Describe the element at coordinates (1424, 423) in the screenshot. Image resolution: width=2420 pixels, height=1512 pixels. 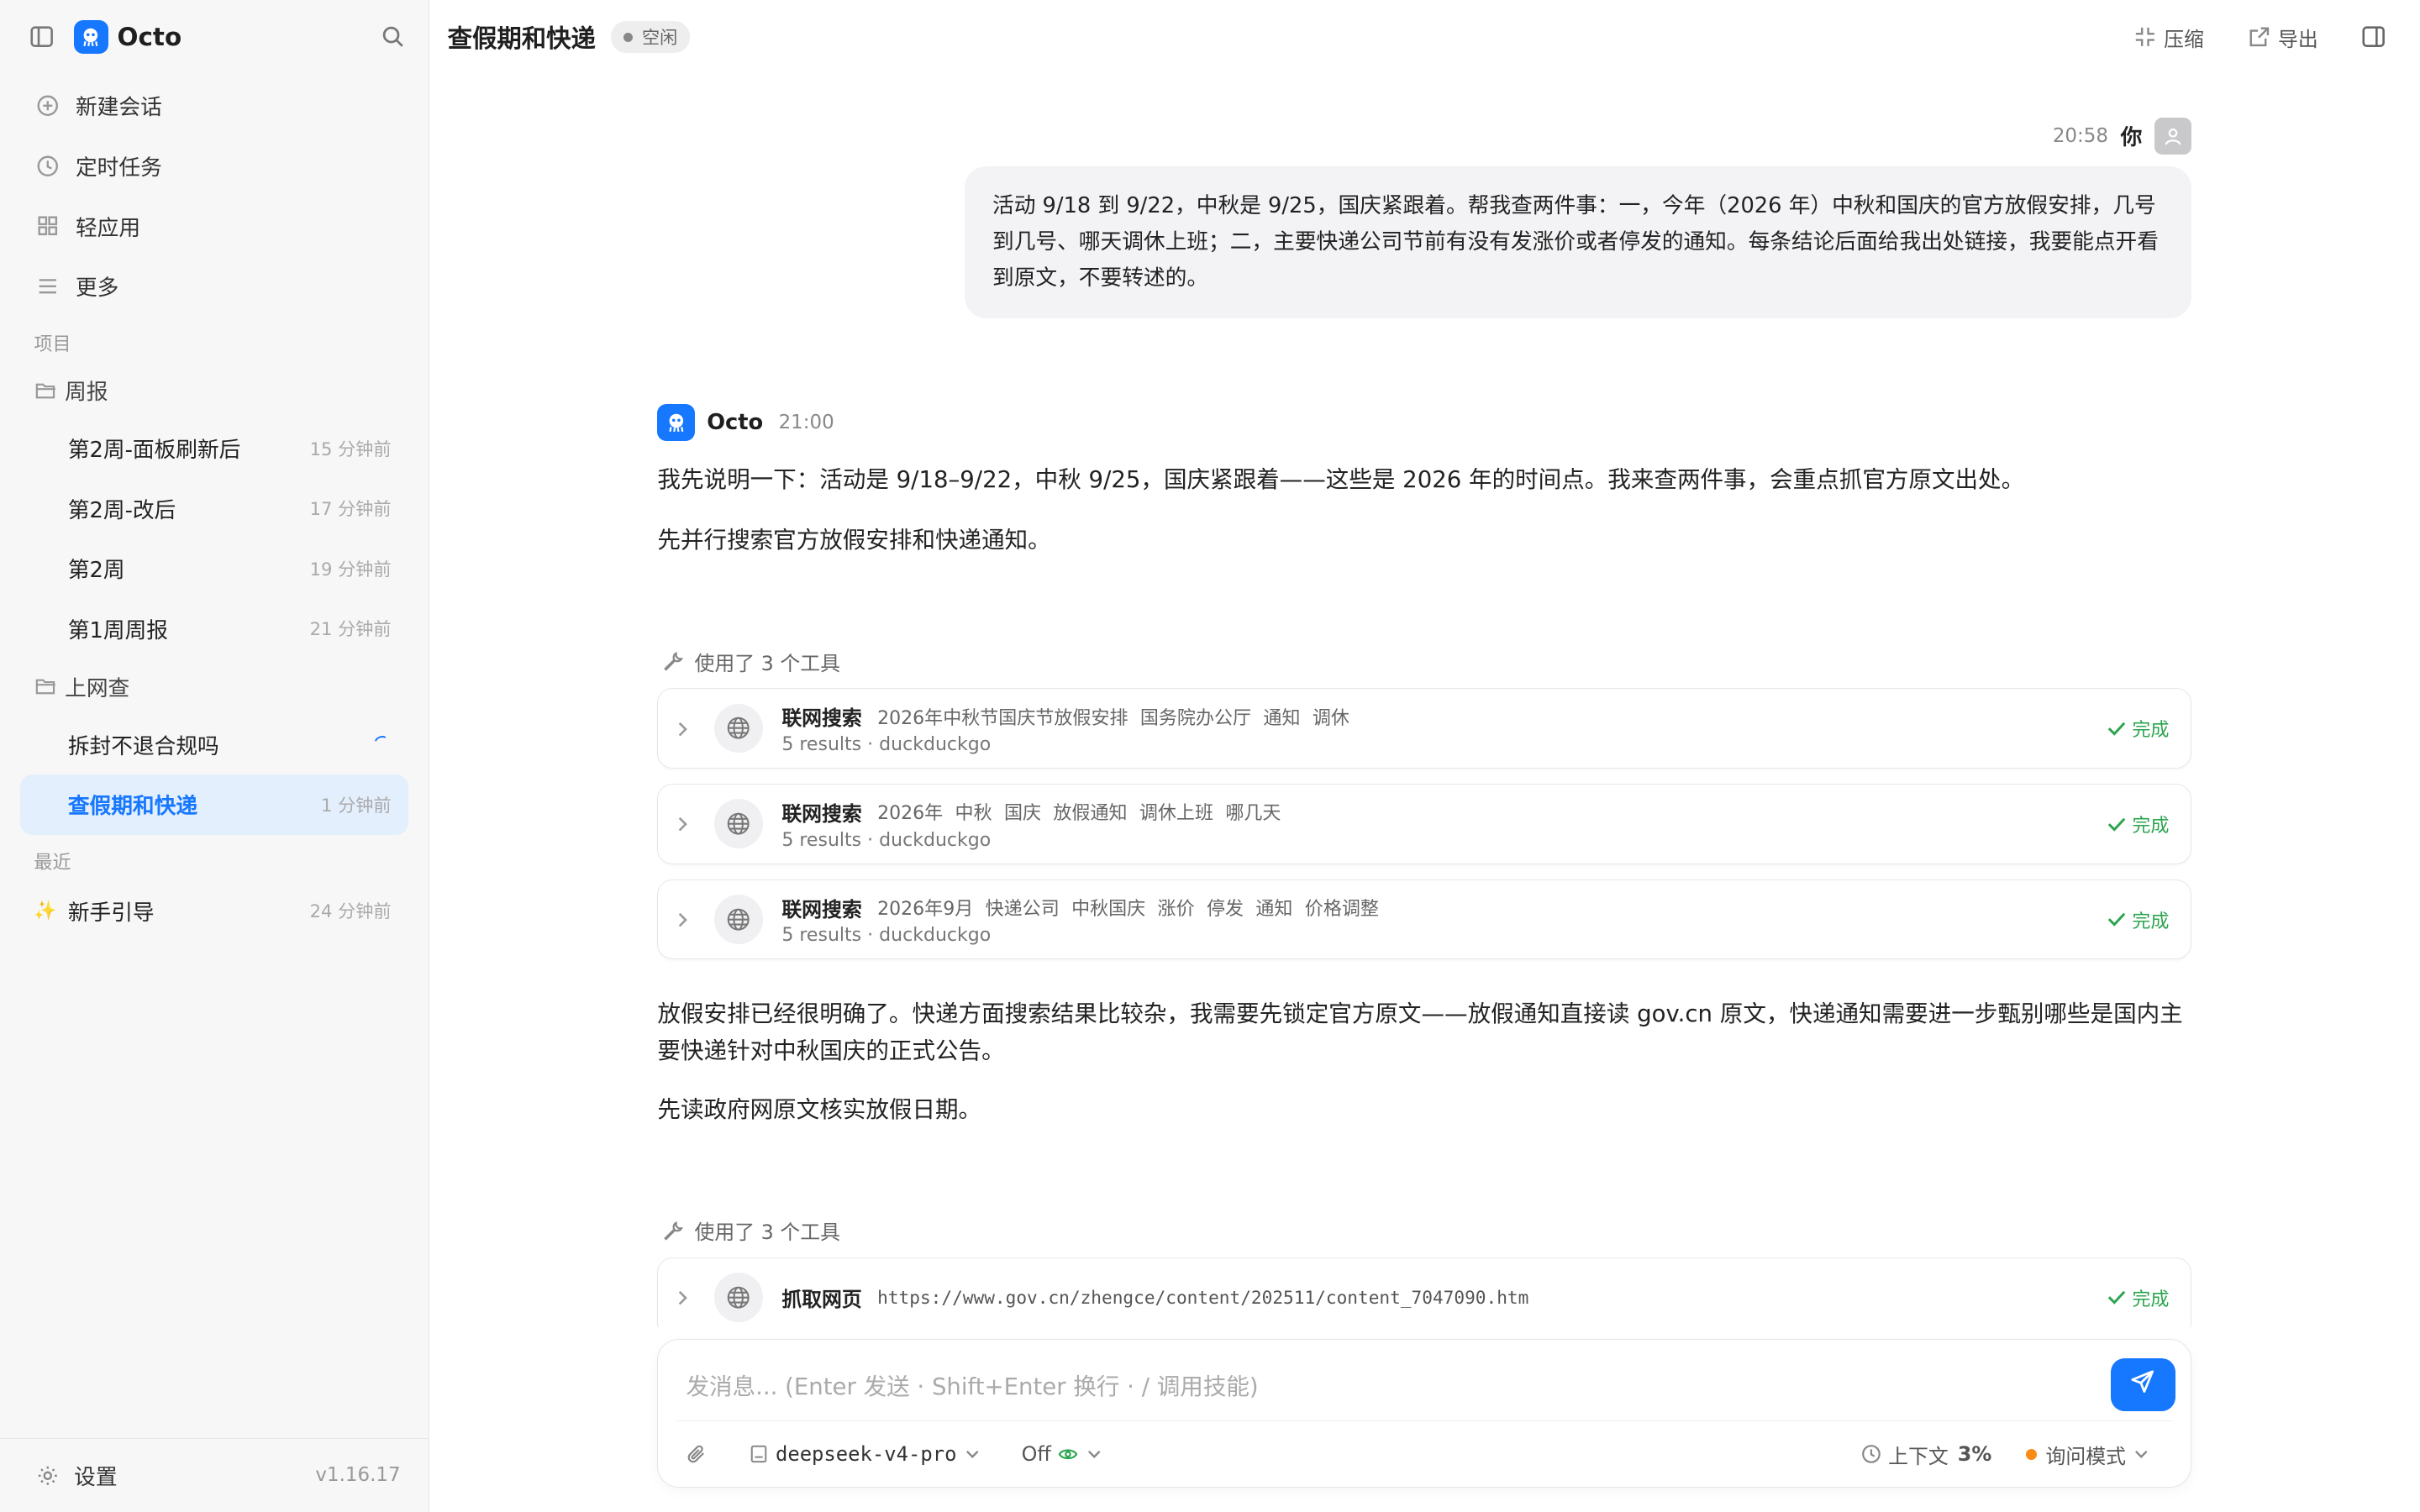
I see `assistant-message-meta: Octo 21:00` at that location.